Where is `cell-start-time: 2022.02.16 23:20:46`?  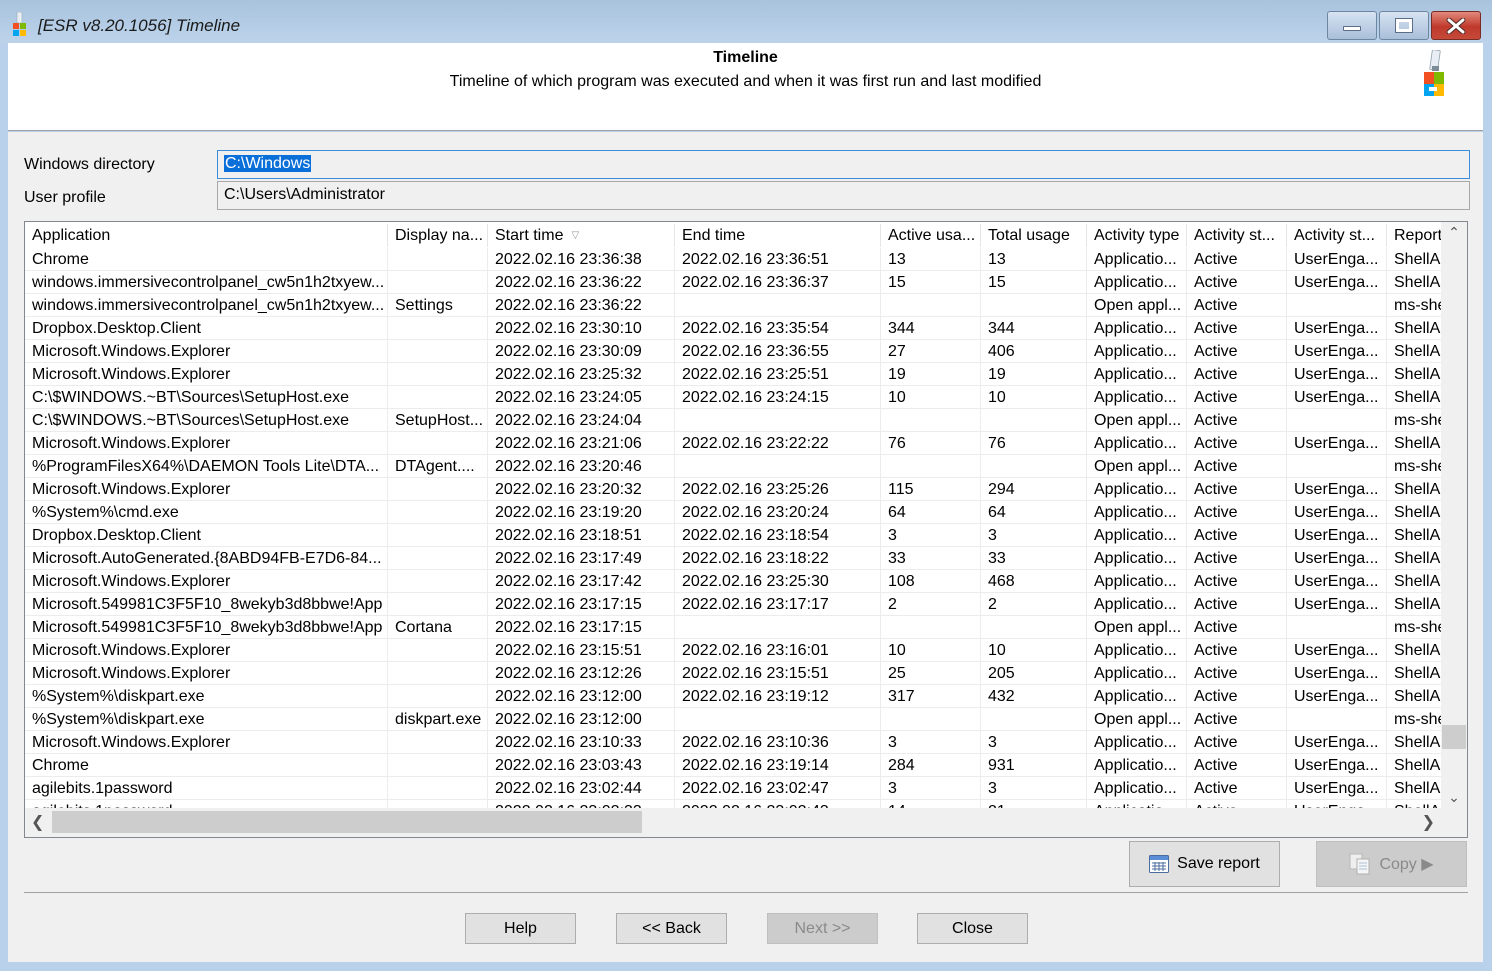 cell-start-time: 2022.02.16 23:20:46 is located at coordinates (581, 466).